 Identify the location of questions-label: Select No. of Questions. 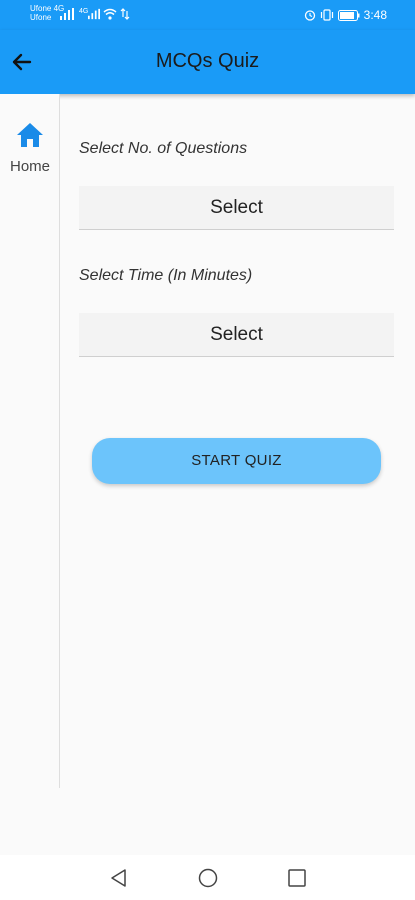
(163, 148).